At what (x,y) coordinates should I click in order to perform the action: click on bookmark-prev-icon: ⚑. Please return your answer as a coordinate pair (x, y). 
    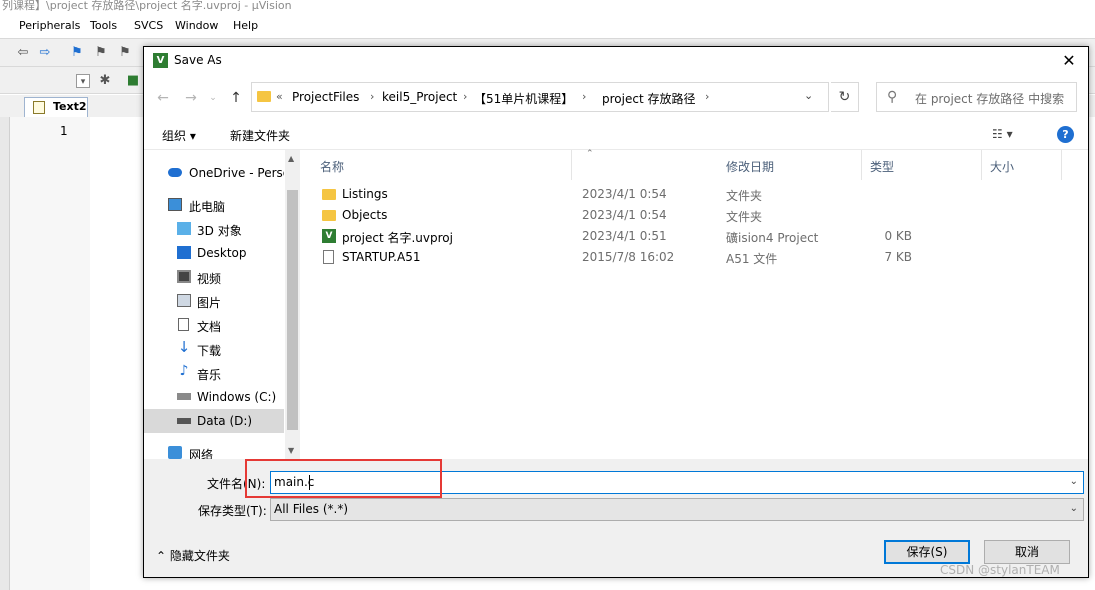
    Looking at the image, I should click on (101, 53).